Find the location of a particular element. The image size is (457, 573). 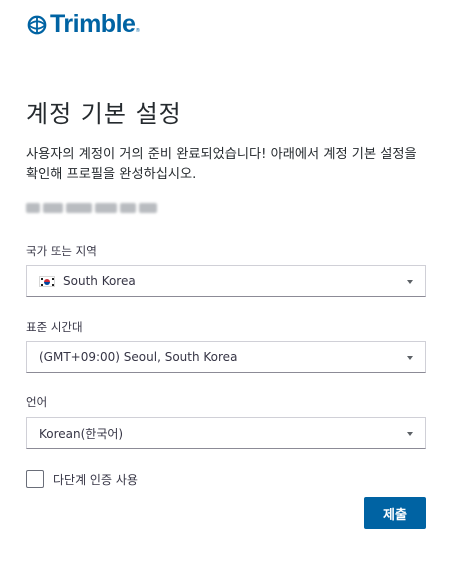

south-korea-flag-icon is located at coordinates (47, 281).